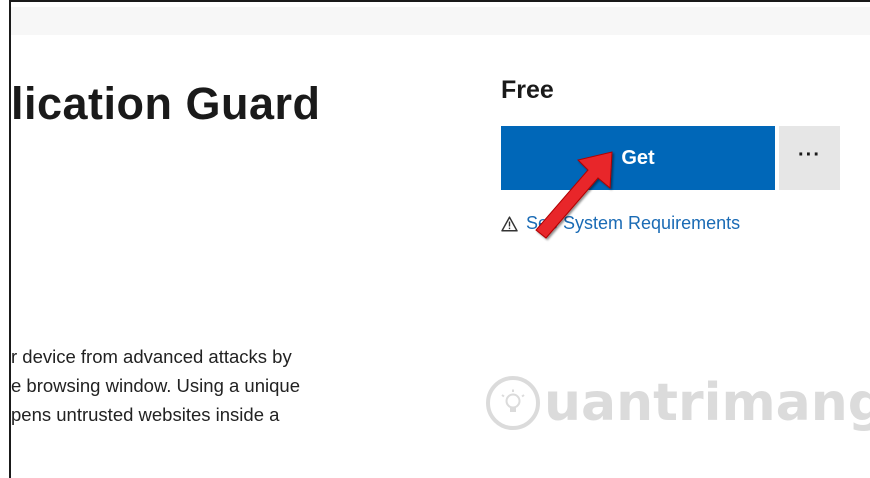 The height and width of the screenshot is (478, 870). I want to click on description-line: pens untrusted websites inside a, so click(145, 414).